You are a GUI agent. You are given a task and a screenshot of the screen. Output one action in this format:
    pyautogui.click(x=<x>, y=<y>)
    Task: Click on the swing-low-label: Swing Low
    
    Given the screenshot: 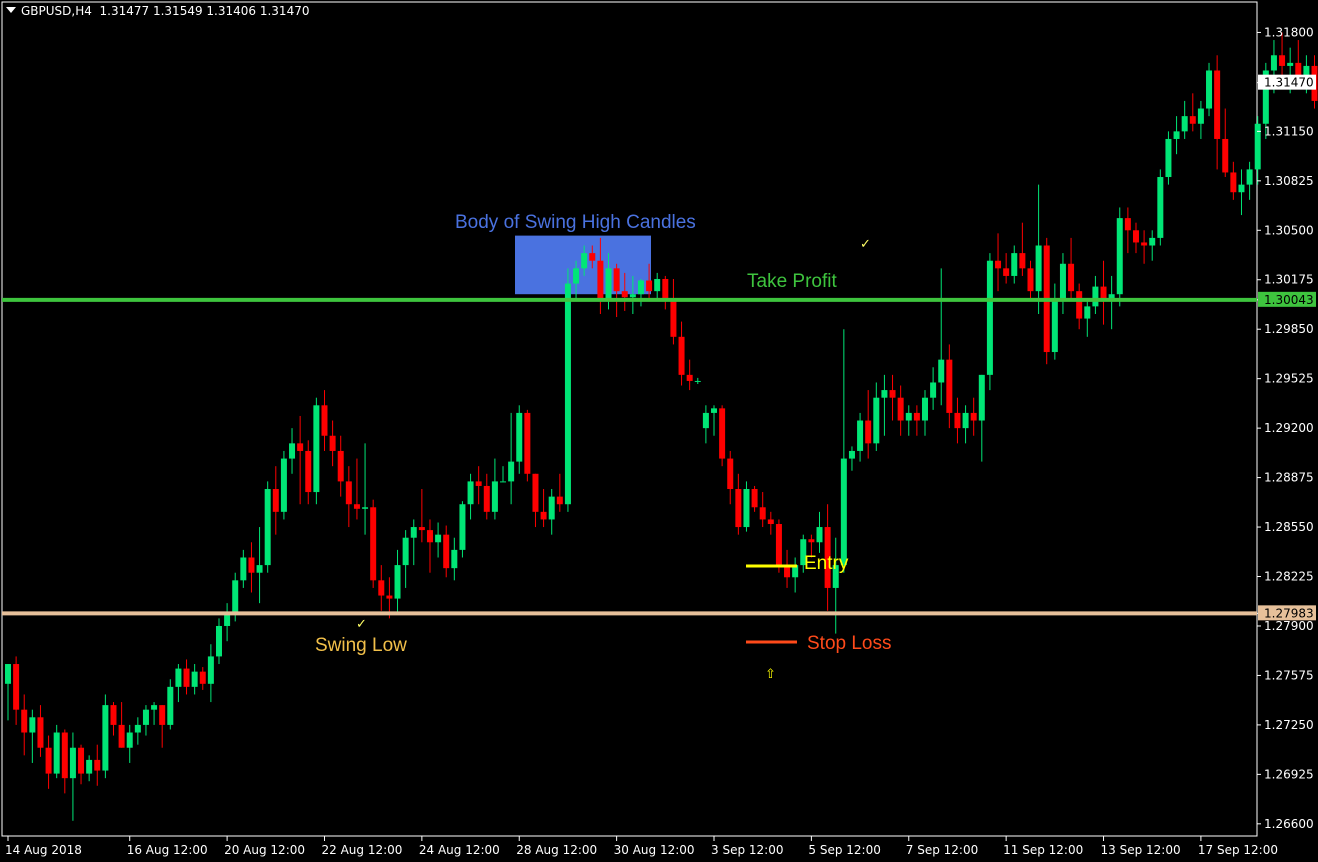 What is the action you would take?
    pyautogui.click(x=361, y=645)
    